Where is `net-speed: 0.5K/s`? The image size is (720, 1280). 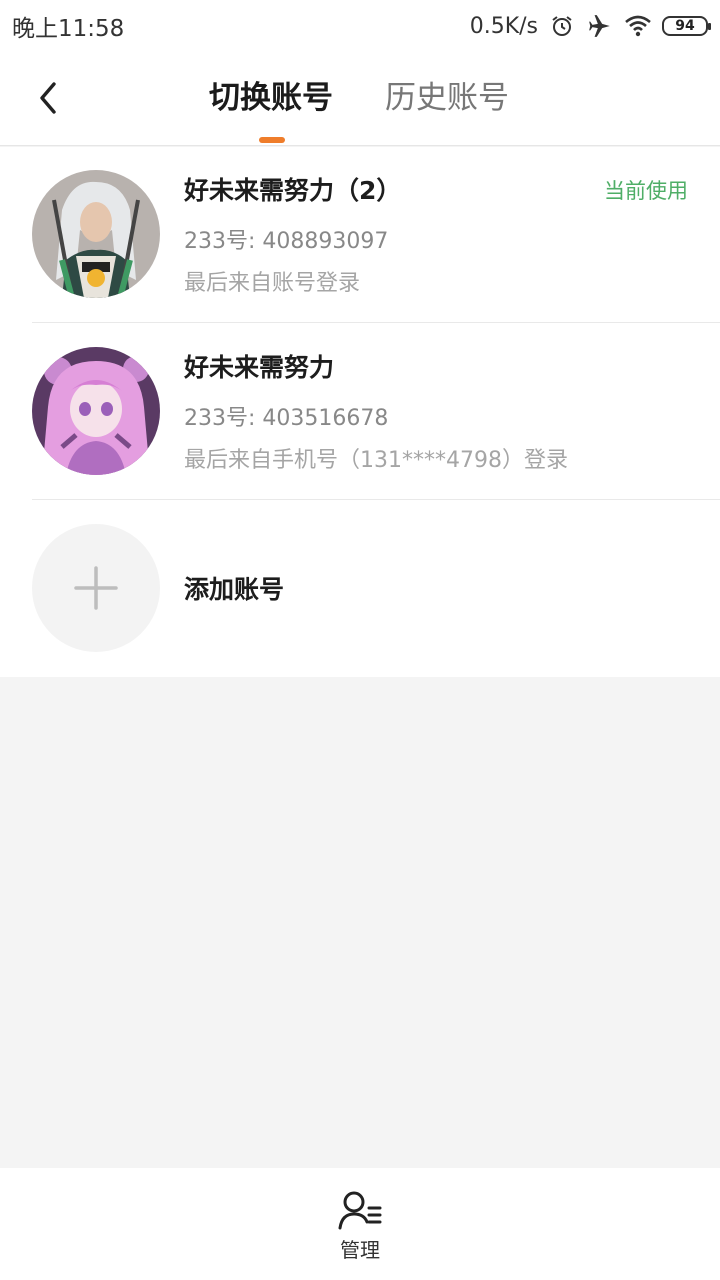 net-speed: 0.5K/s is located at coordinates (503, 26).